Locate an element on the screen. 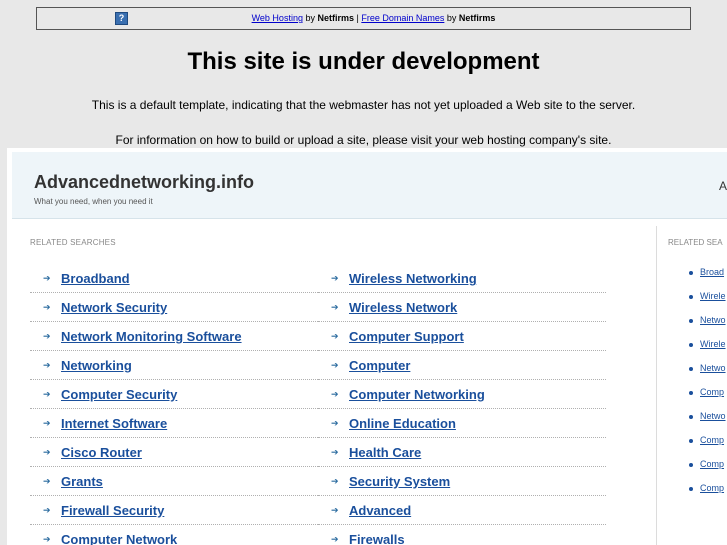  related-search-link: Wireless Network is located at coordinates (403, 307).